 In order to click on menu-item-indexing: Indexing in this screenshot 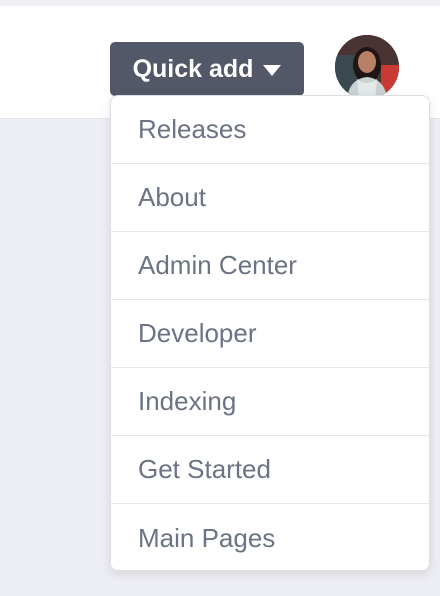, I will do `click(270, 402)`.